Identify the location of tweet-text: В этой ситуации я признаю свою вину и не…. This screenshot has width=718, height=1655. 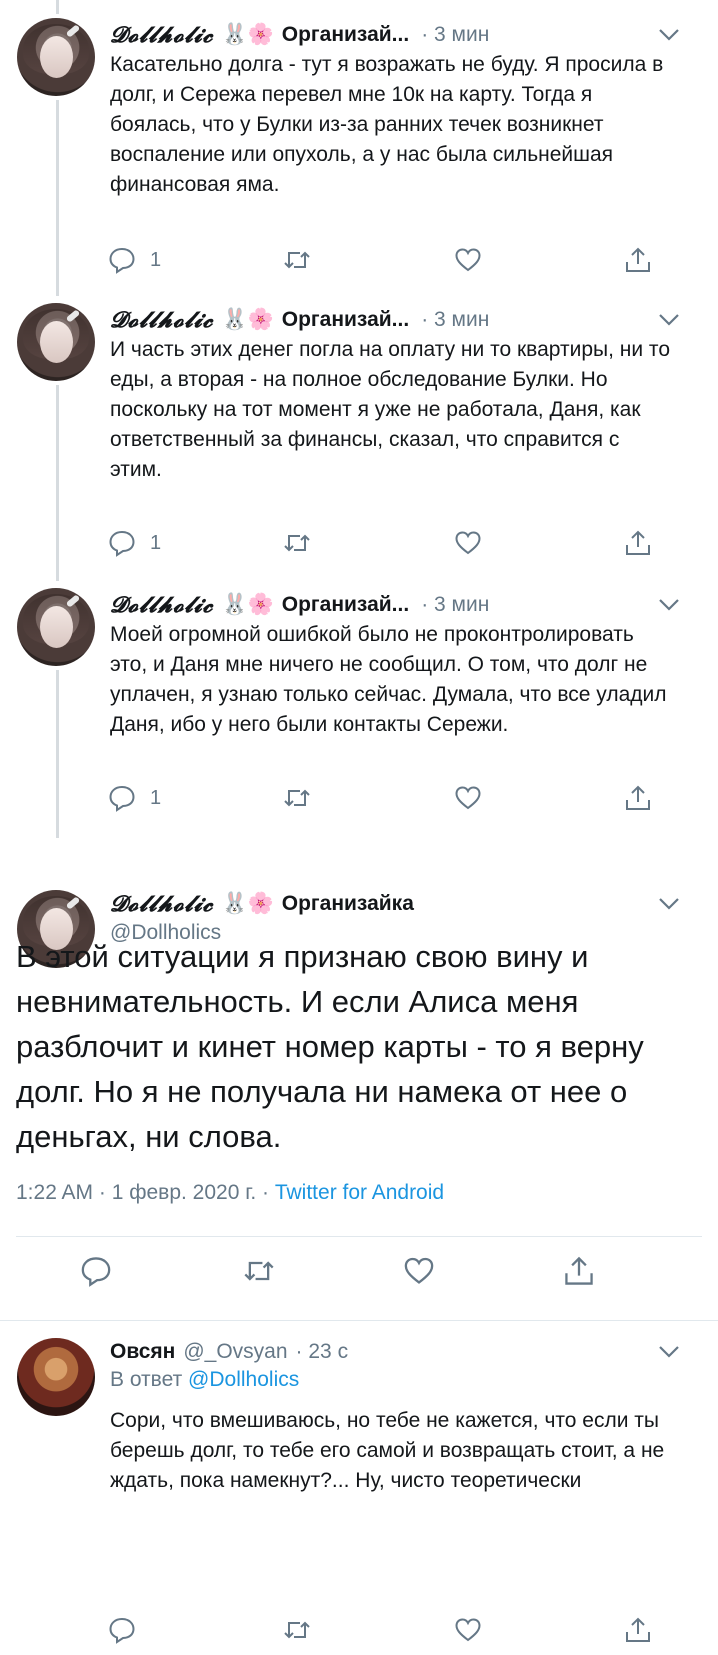
(330, 1046).